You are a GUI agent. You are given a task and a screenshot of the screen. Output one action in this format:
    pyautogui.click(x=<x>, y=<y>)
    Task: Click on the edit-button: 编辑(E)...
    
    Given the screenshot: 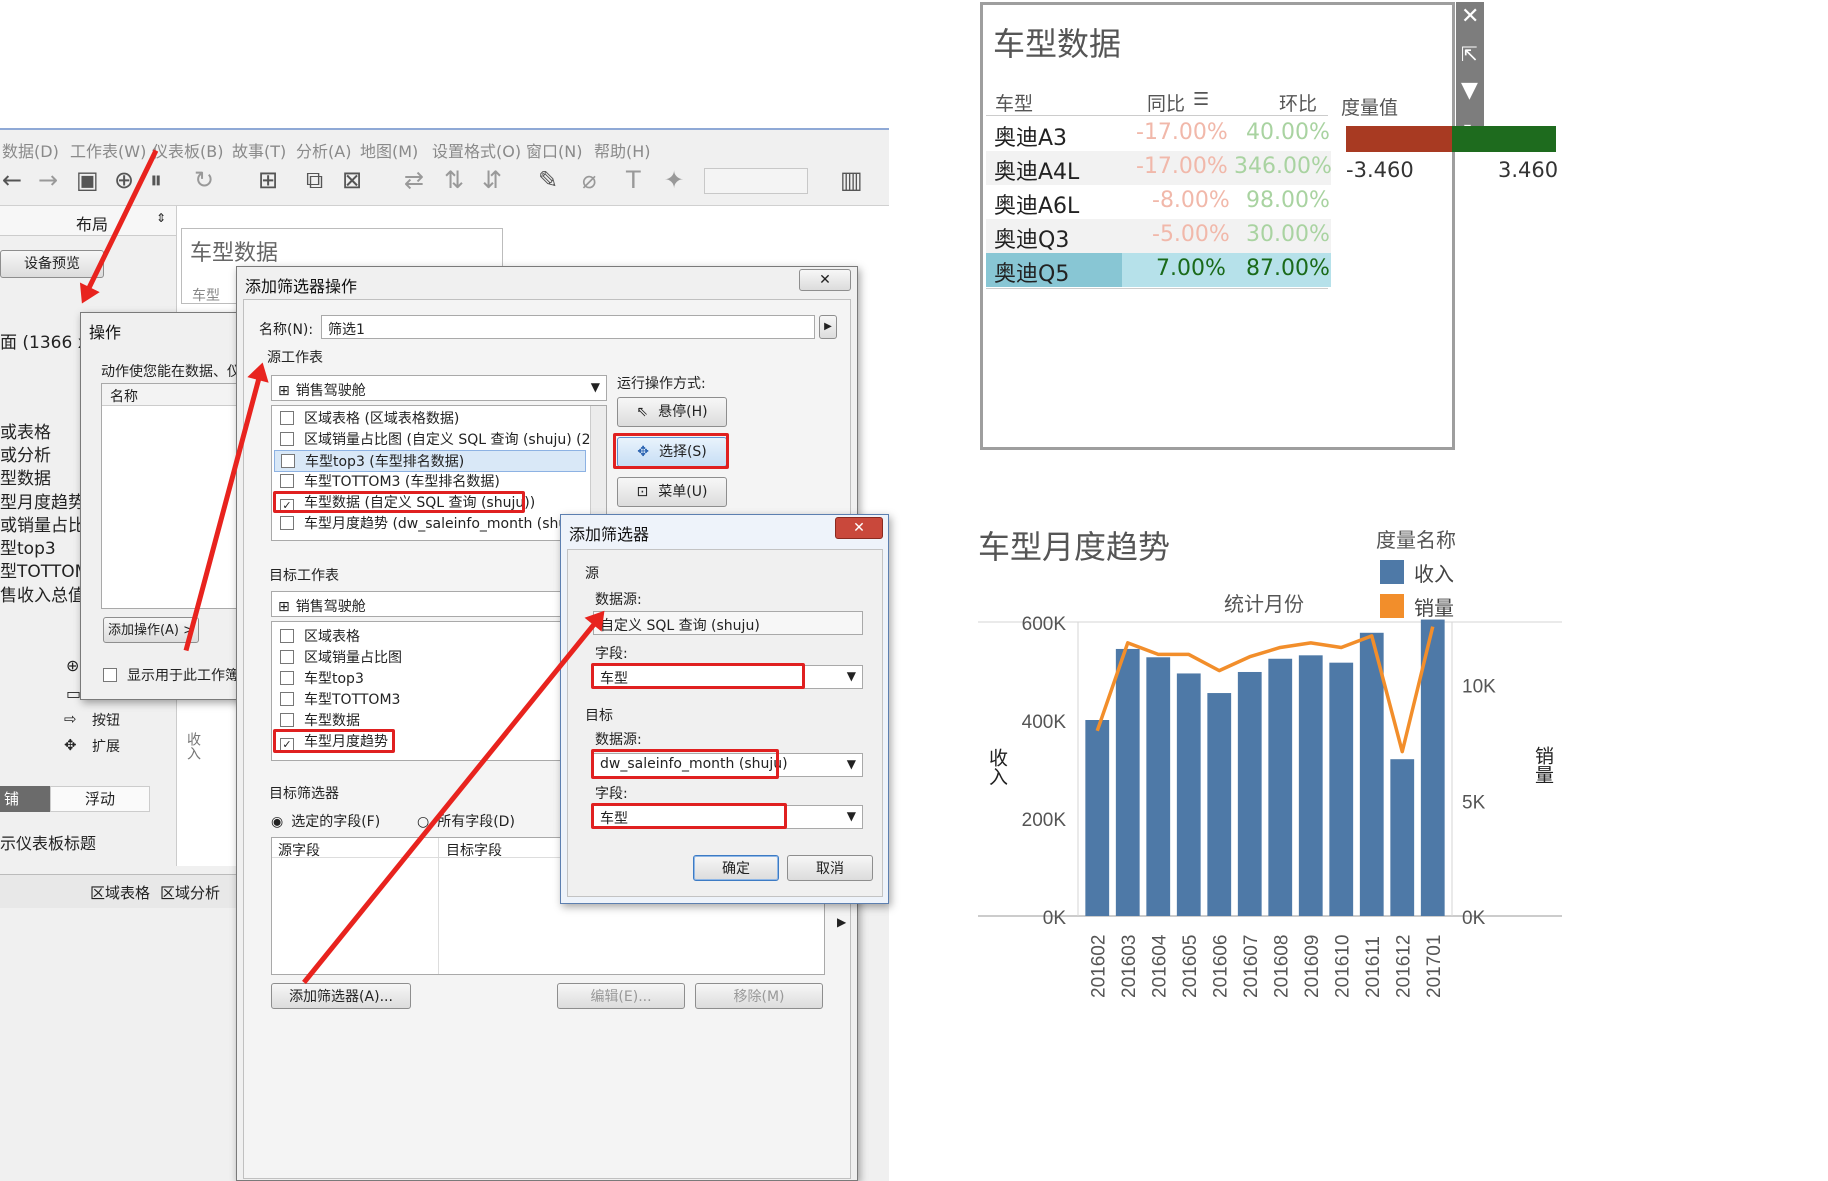 What is the action you would take?
    pyautogui.click(x=621, y=996)
    